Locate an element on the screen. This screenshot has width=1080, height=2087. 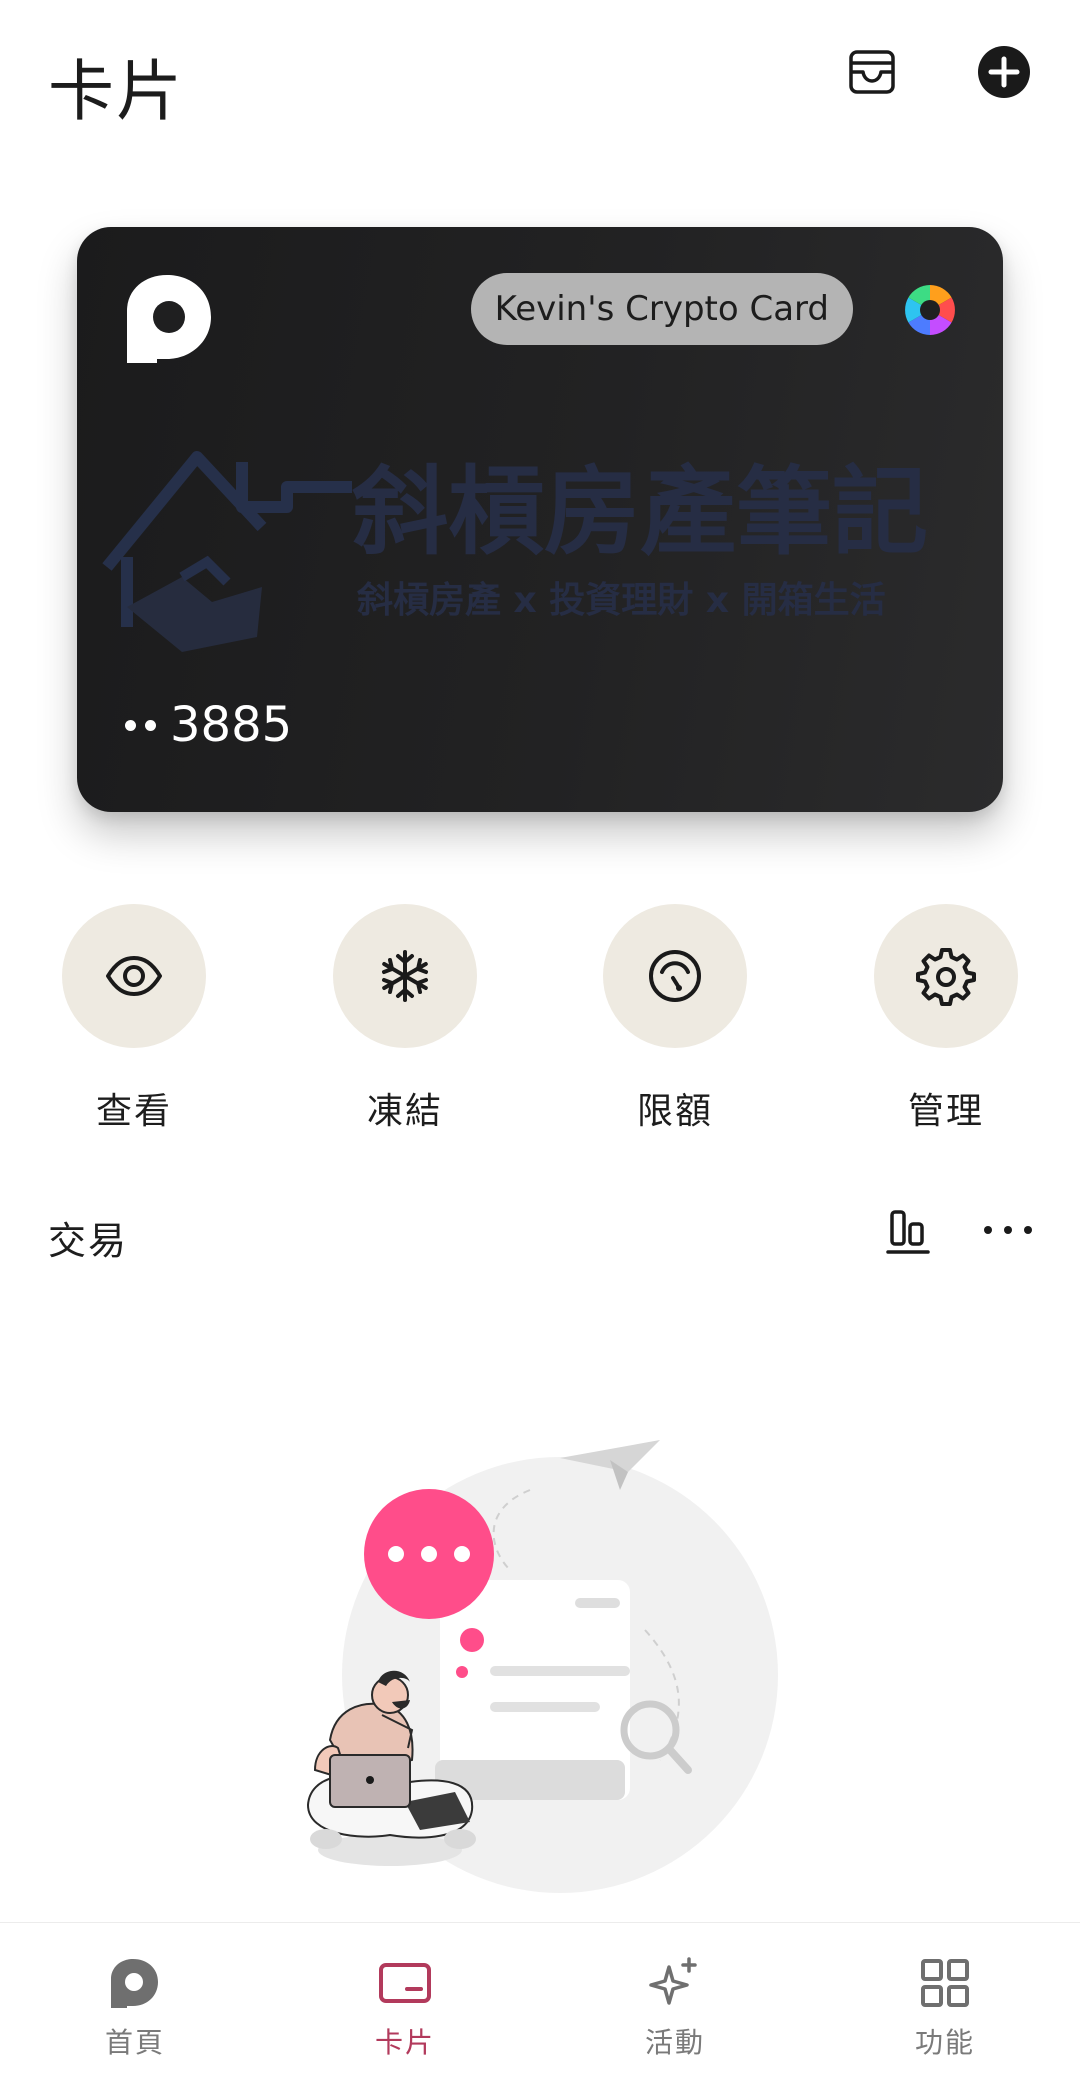
nav-home-label: 首頁 is located at coordinates (134, 2042).